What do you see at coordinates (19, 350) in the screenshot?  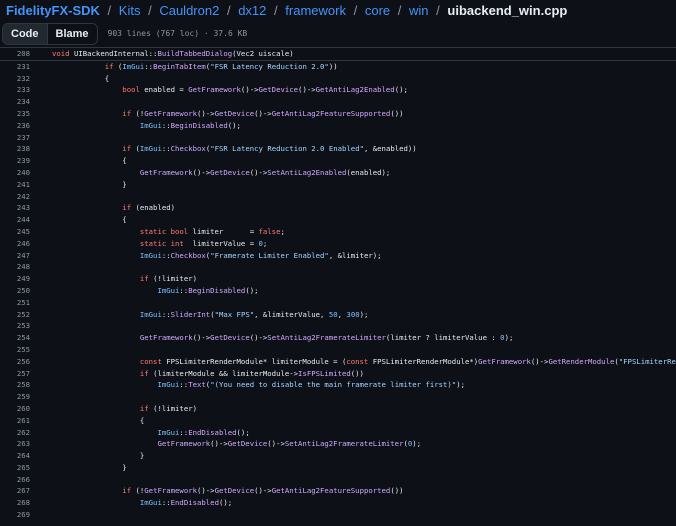 I see `line-number: 255` at bounding box center [19, 350].